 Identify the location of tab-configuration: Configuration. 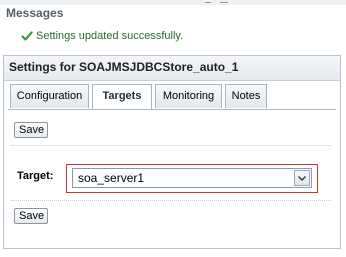
(49, 96).